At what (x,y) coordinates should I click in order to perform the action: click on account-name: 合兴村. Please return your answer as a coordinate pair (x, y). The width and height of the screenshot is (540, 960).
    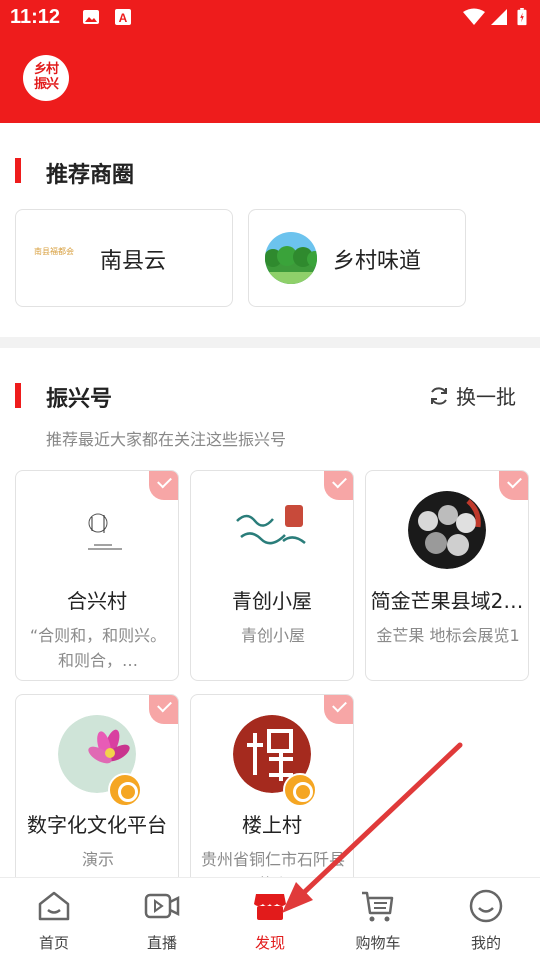
    Looking at the image, I should click on (97, 601).